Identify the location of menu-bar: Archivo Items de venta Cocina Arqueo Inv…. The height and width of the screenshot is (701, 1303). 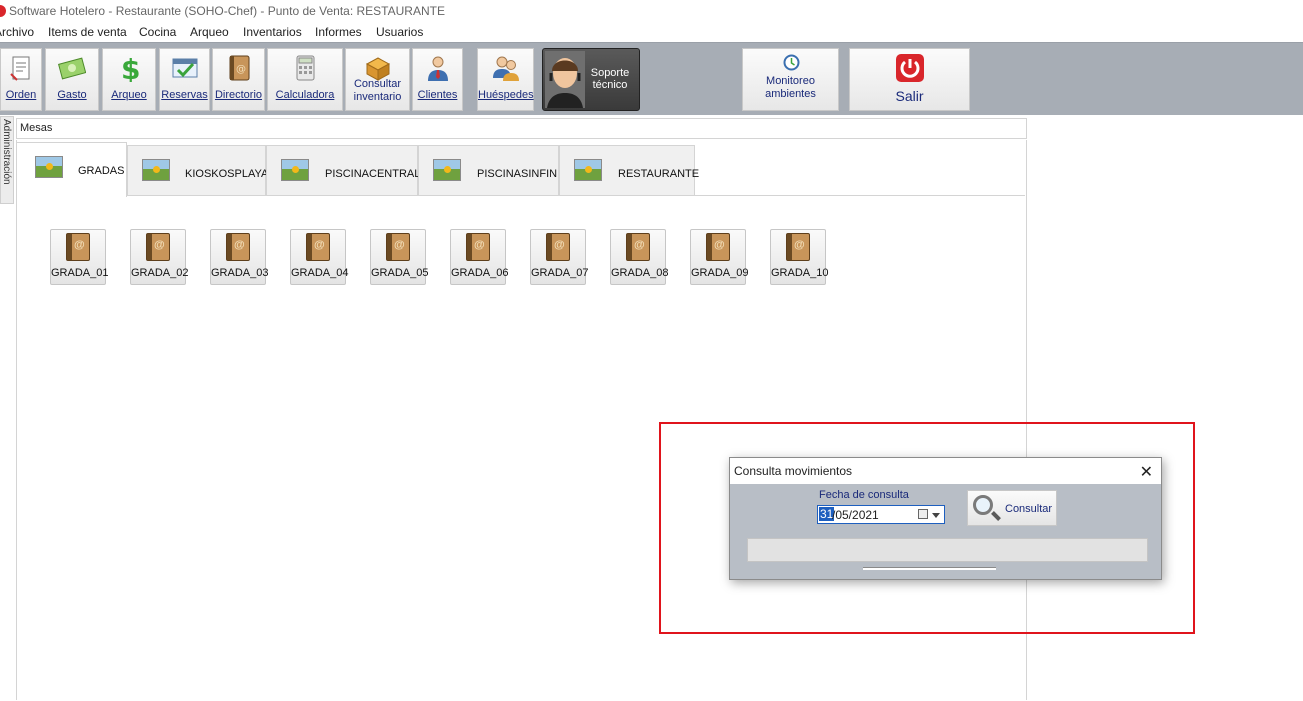
(651, 32).